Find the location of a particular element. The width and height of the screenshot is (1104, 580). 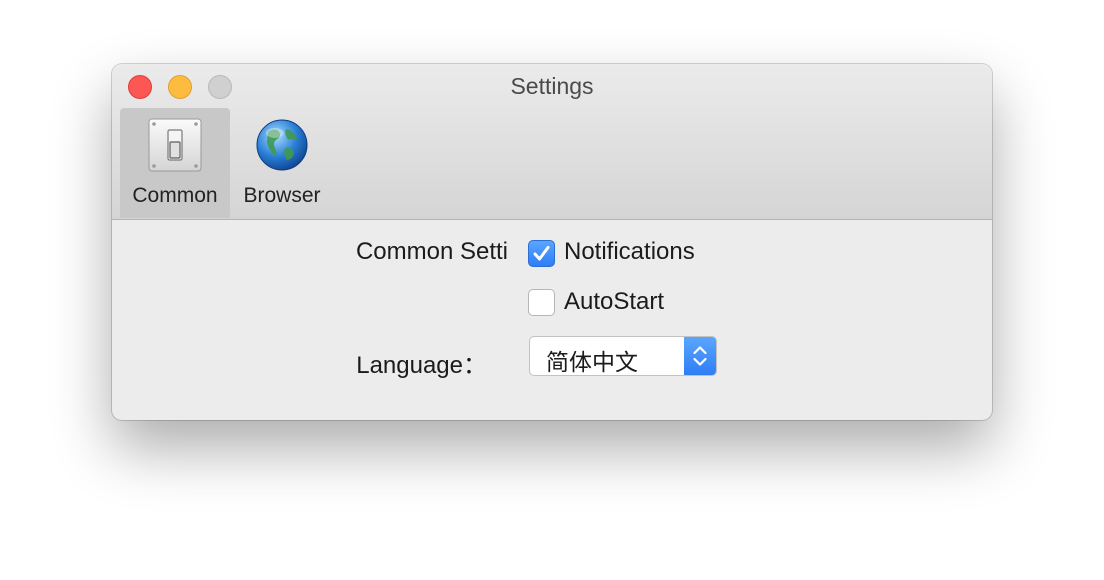

autostart-checkbox is located at coordinates (541, 302).